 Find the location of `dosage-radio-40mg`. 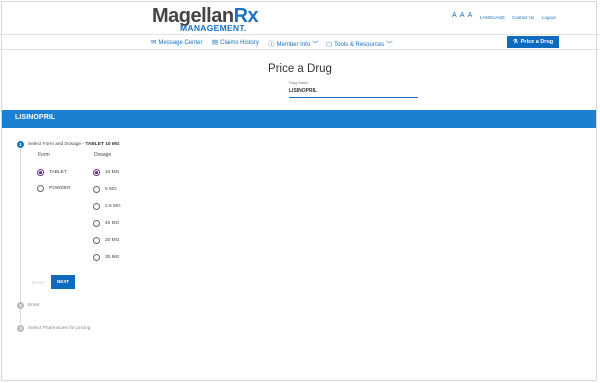

dosage-radio-40mg is located at coordinates (96, 223).